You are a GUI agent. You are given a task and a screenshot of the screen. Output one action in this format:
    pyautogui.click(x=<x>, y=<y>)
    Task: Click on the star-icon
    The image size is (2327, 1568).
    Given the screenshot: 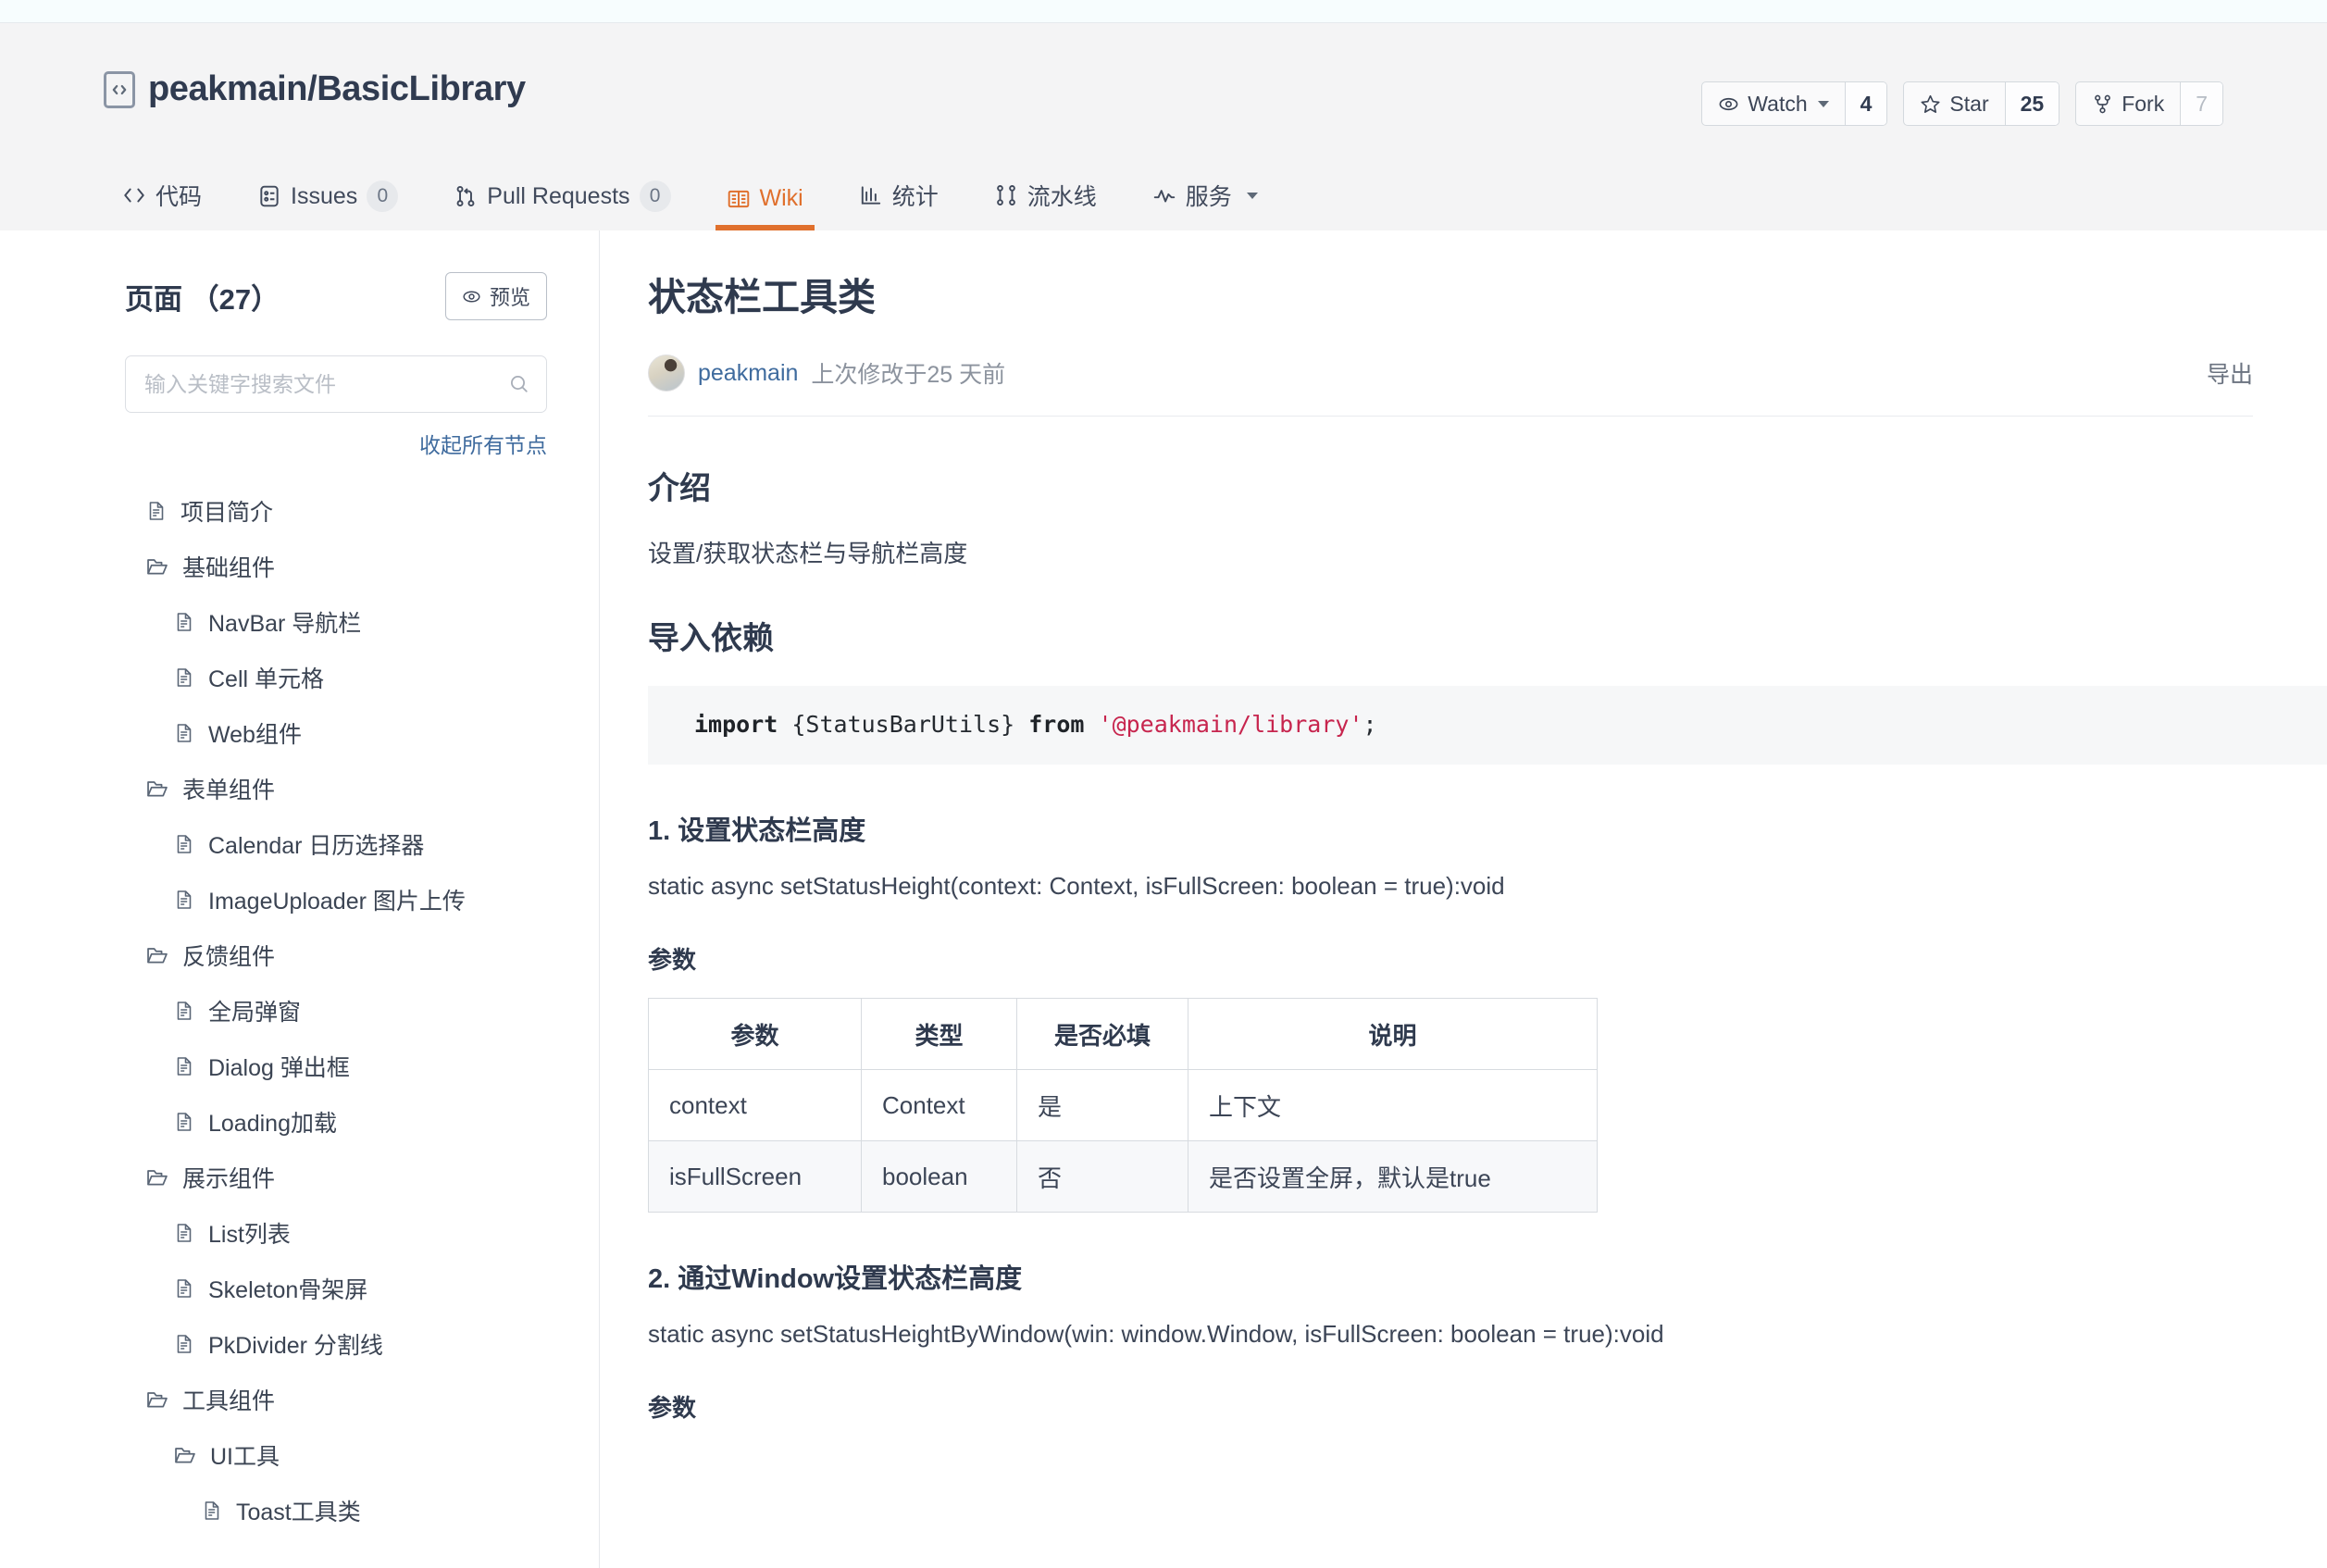 What is the action you would take?
    pyautogui.click(x=1930, y=104)
    